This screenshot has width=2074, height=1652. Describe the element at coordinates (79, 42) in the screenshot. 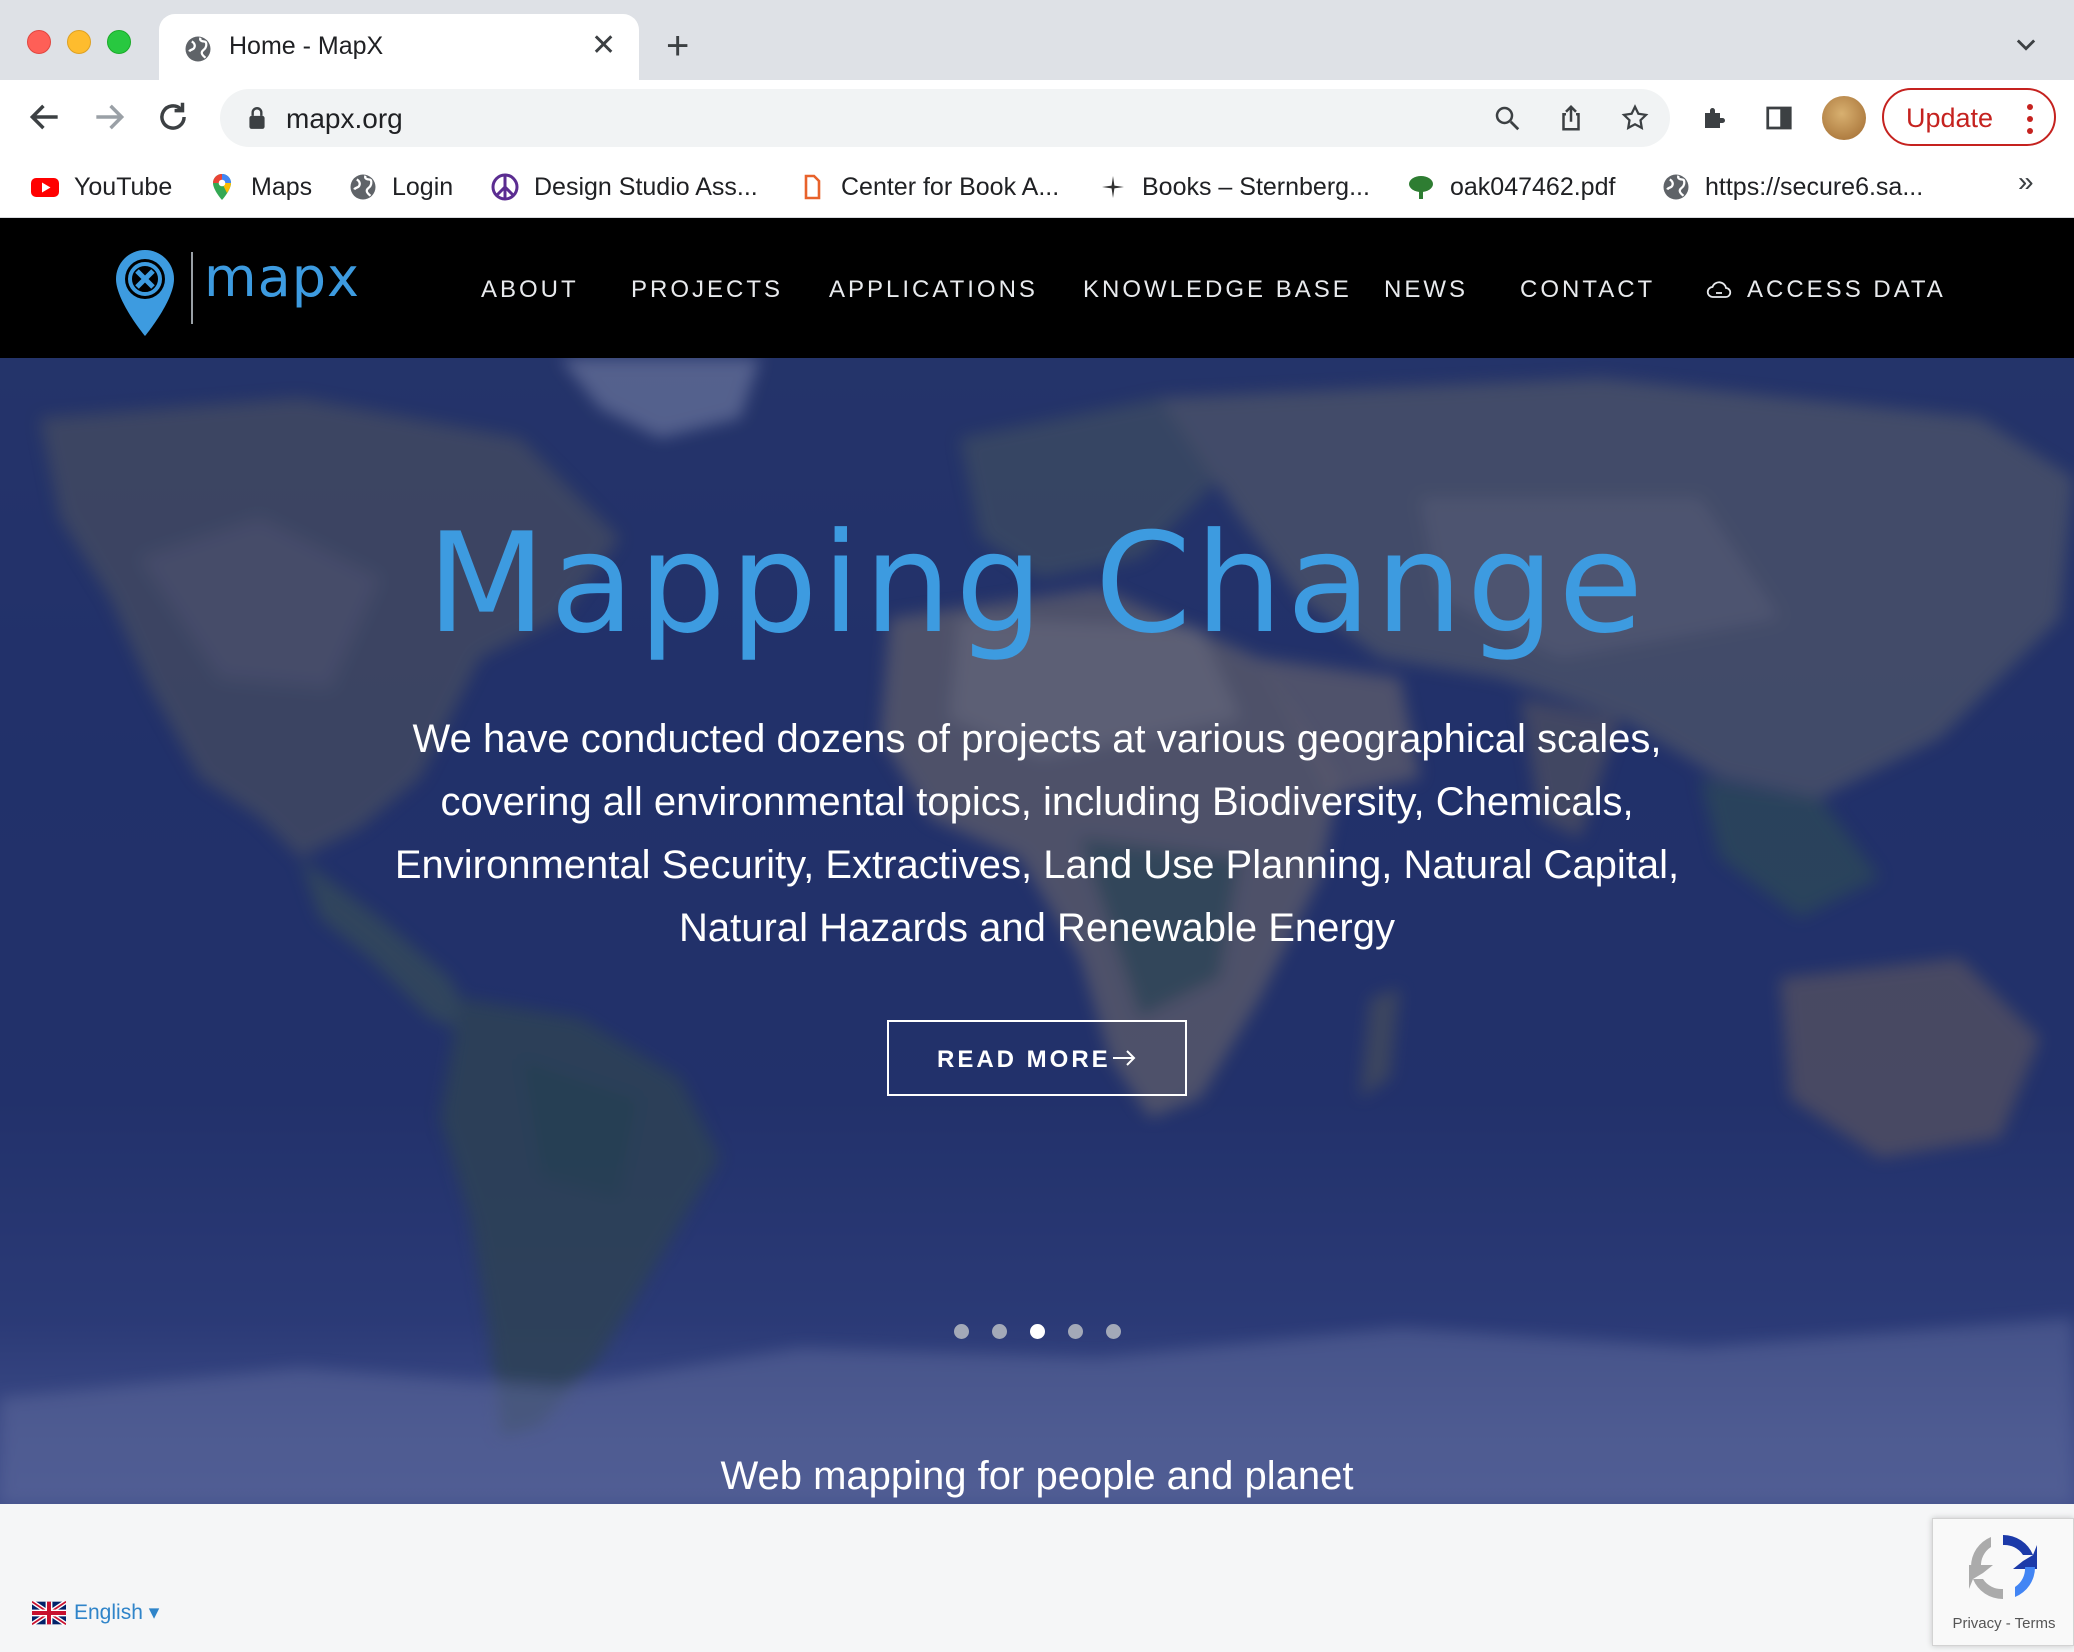

I see `minimize-window-button` at that location.